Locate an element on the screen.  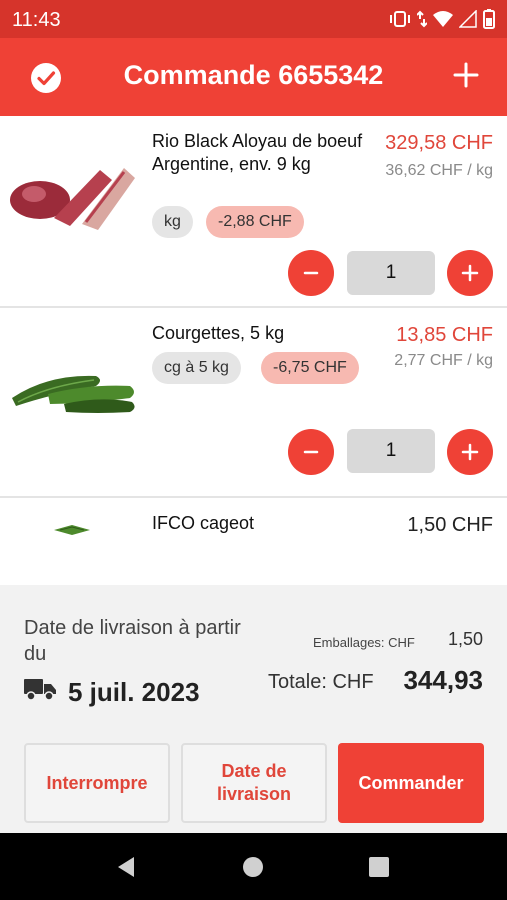
item-name: IFCO cageot is located at coordinates (203, 523).